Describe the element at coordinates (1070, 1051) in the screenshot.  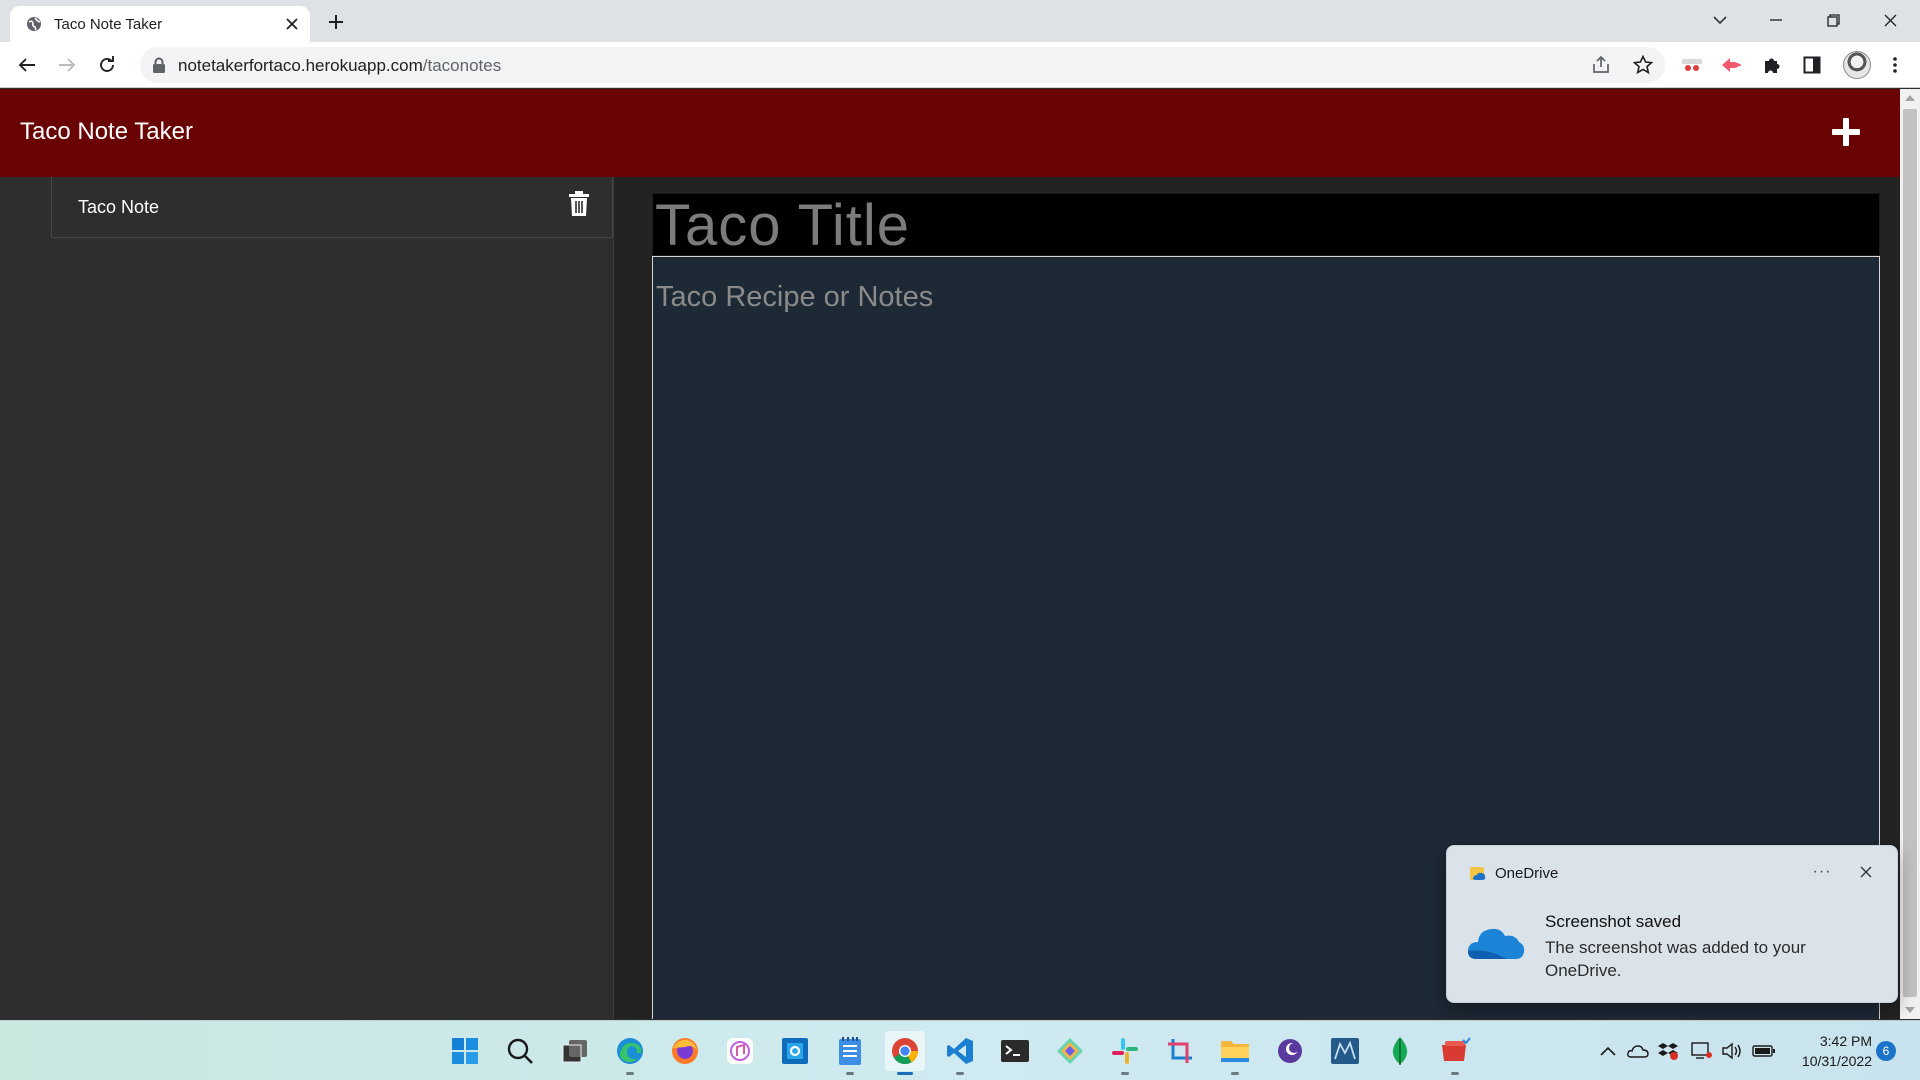
I see `gitkraken-icon` at that location.